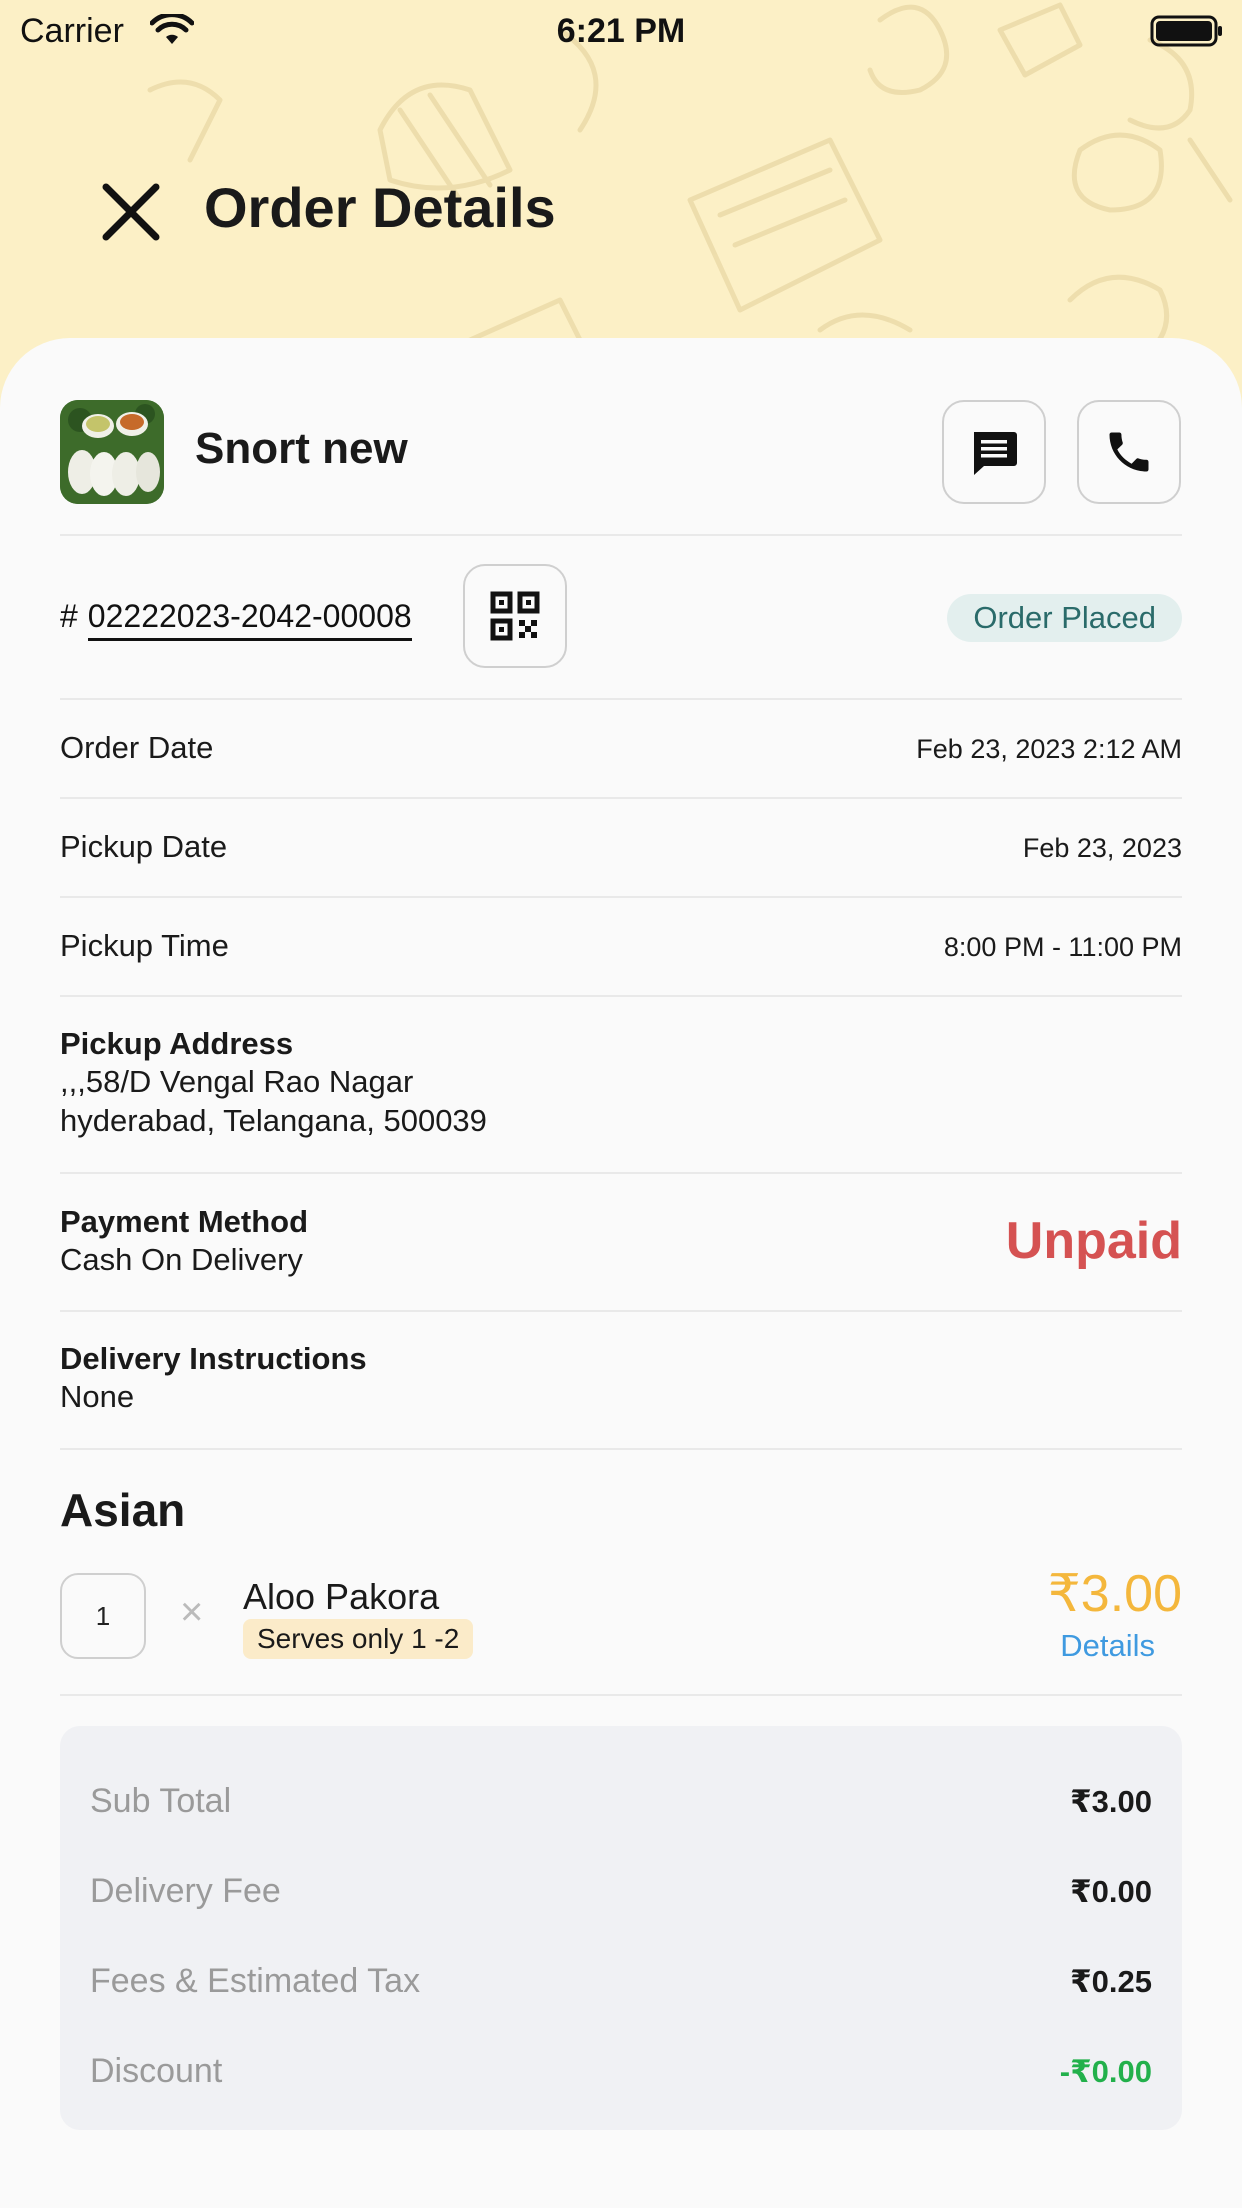  What do you see at coordinates (1105, 2071) in the screenshot?
I see `discount-value: -₹0.00` at bounding box center [1105, 2071].